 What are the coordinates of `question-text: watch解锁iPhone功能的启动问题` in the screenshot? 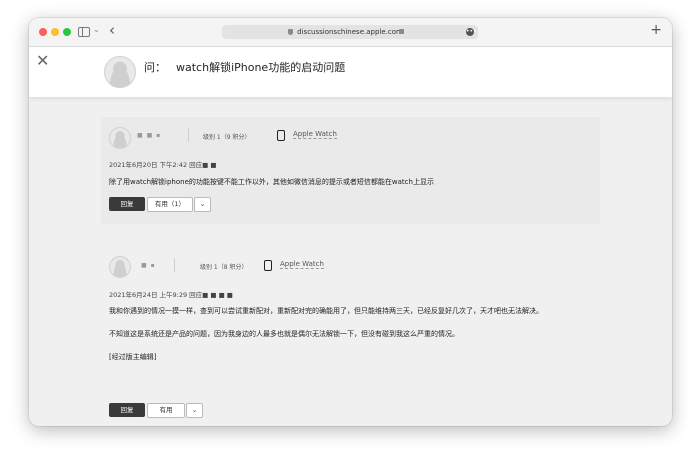 It's located at (261, 67).